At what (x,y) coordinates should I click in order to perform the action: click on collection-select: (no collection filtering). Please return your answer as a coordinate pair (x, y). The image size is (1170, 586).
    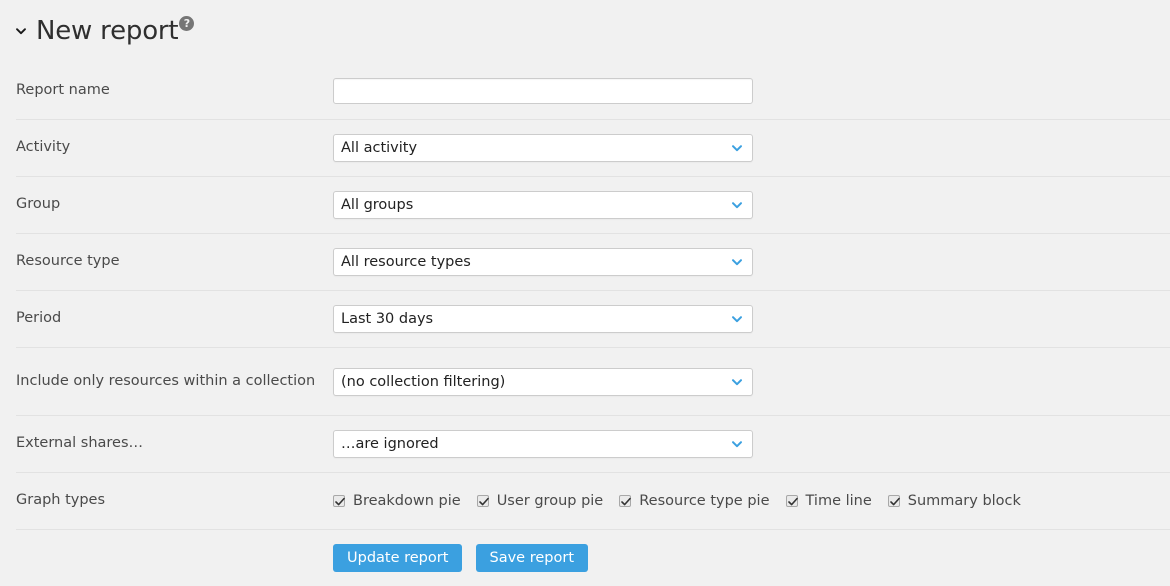
    Looking at the image, I should click on (543, 381).